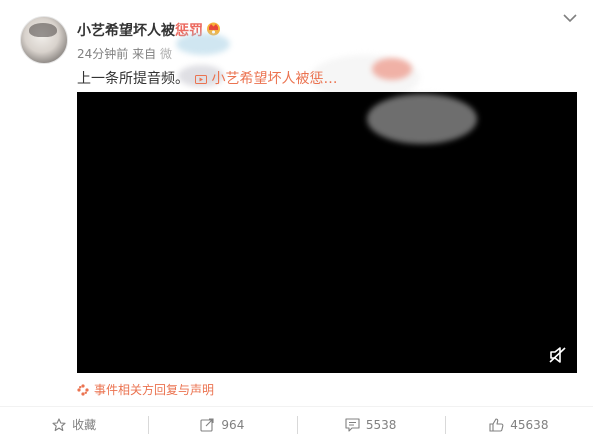 This screenshot has height=442, width=593. Describe the element at coordinates (84, 425) in the screenshot. I see `favorite-label: 收藏` at that location.